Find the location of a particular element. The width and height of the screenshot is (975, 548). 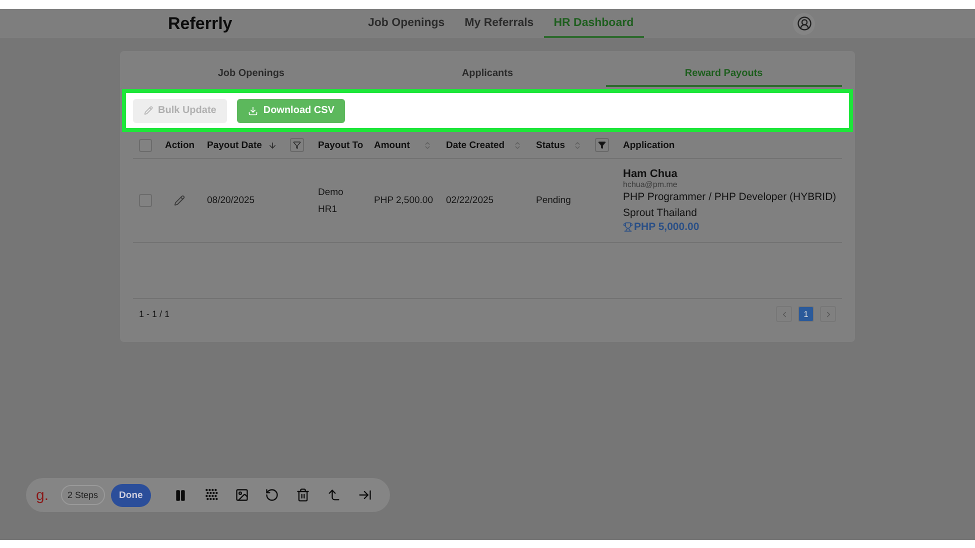

column-header: Application is located at coordinates (732, 145).